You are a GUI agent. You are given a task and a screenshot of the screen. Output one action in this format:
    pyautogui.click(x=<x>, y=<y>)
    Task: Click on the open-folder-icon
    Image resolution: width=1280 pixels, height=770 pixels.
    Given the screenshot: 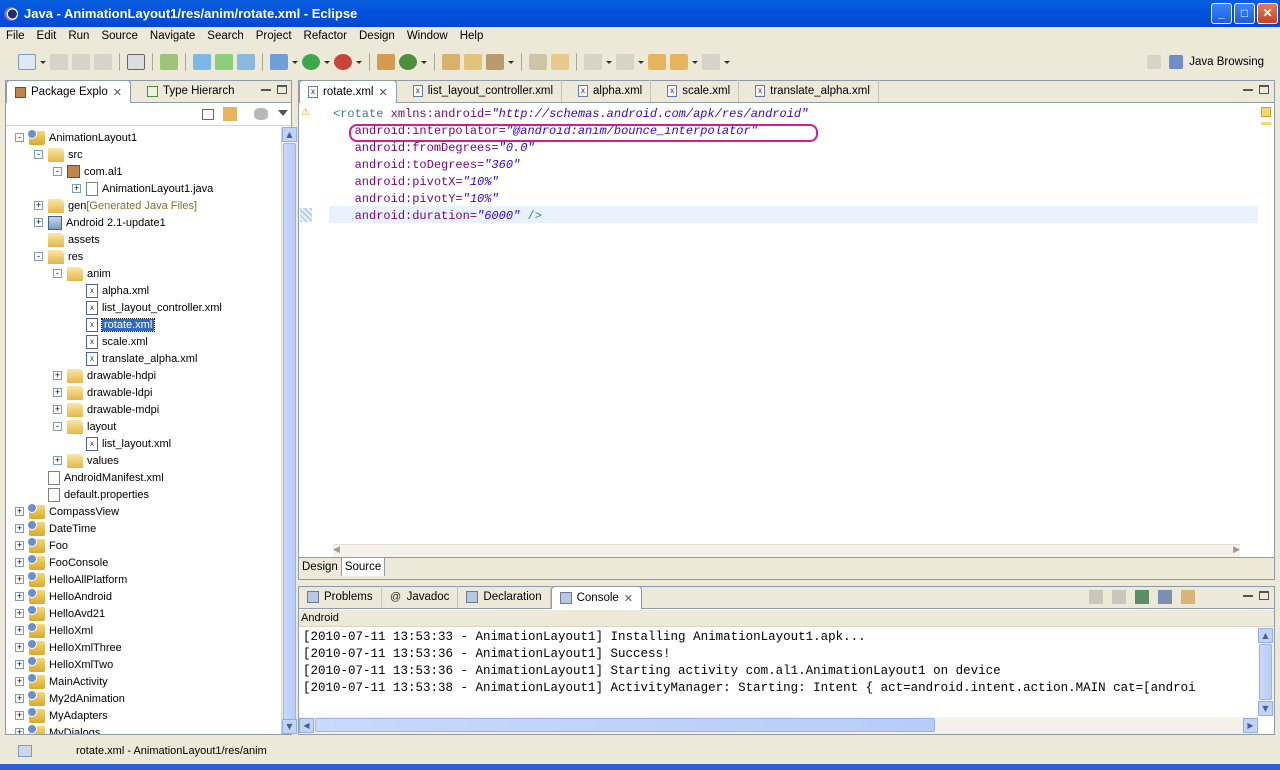 What is the action you would take?
    pyautogui.click(x=473, y=62)
    